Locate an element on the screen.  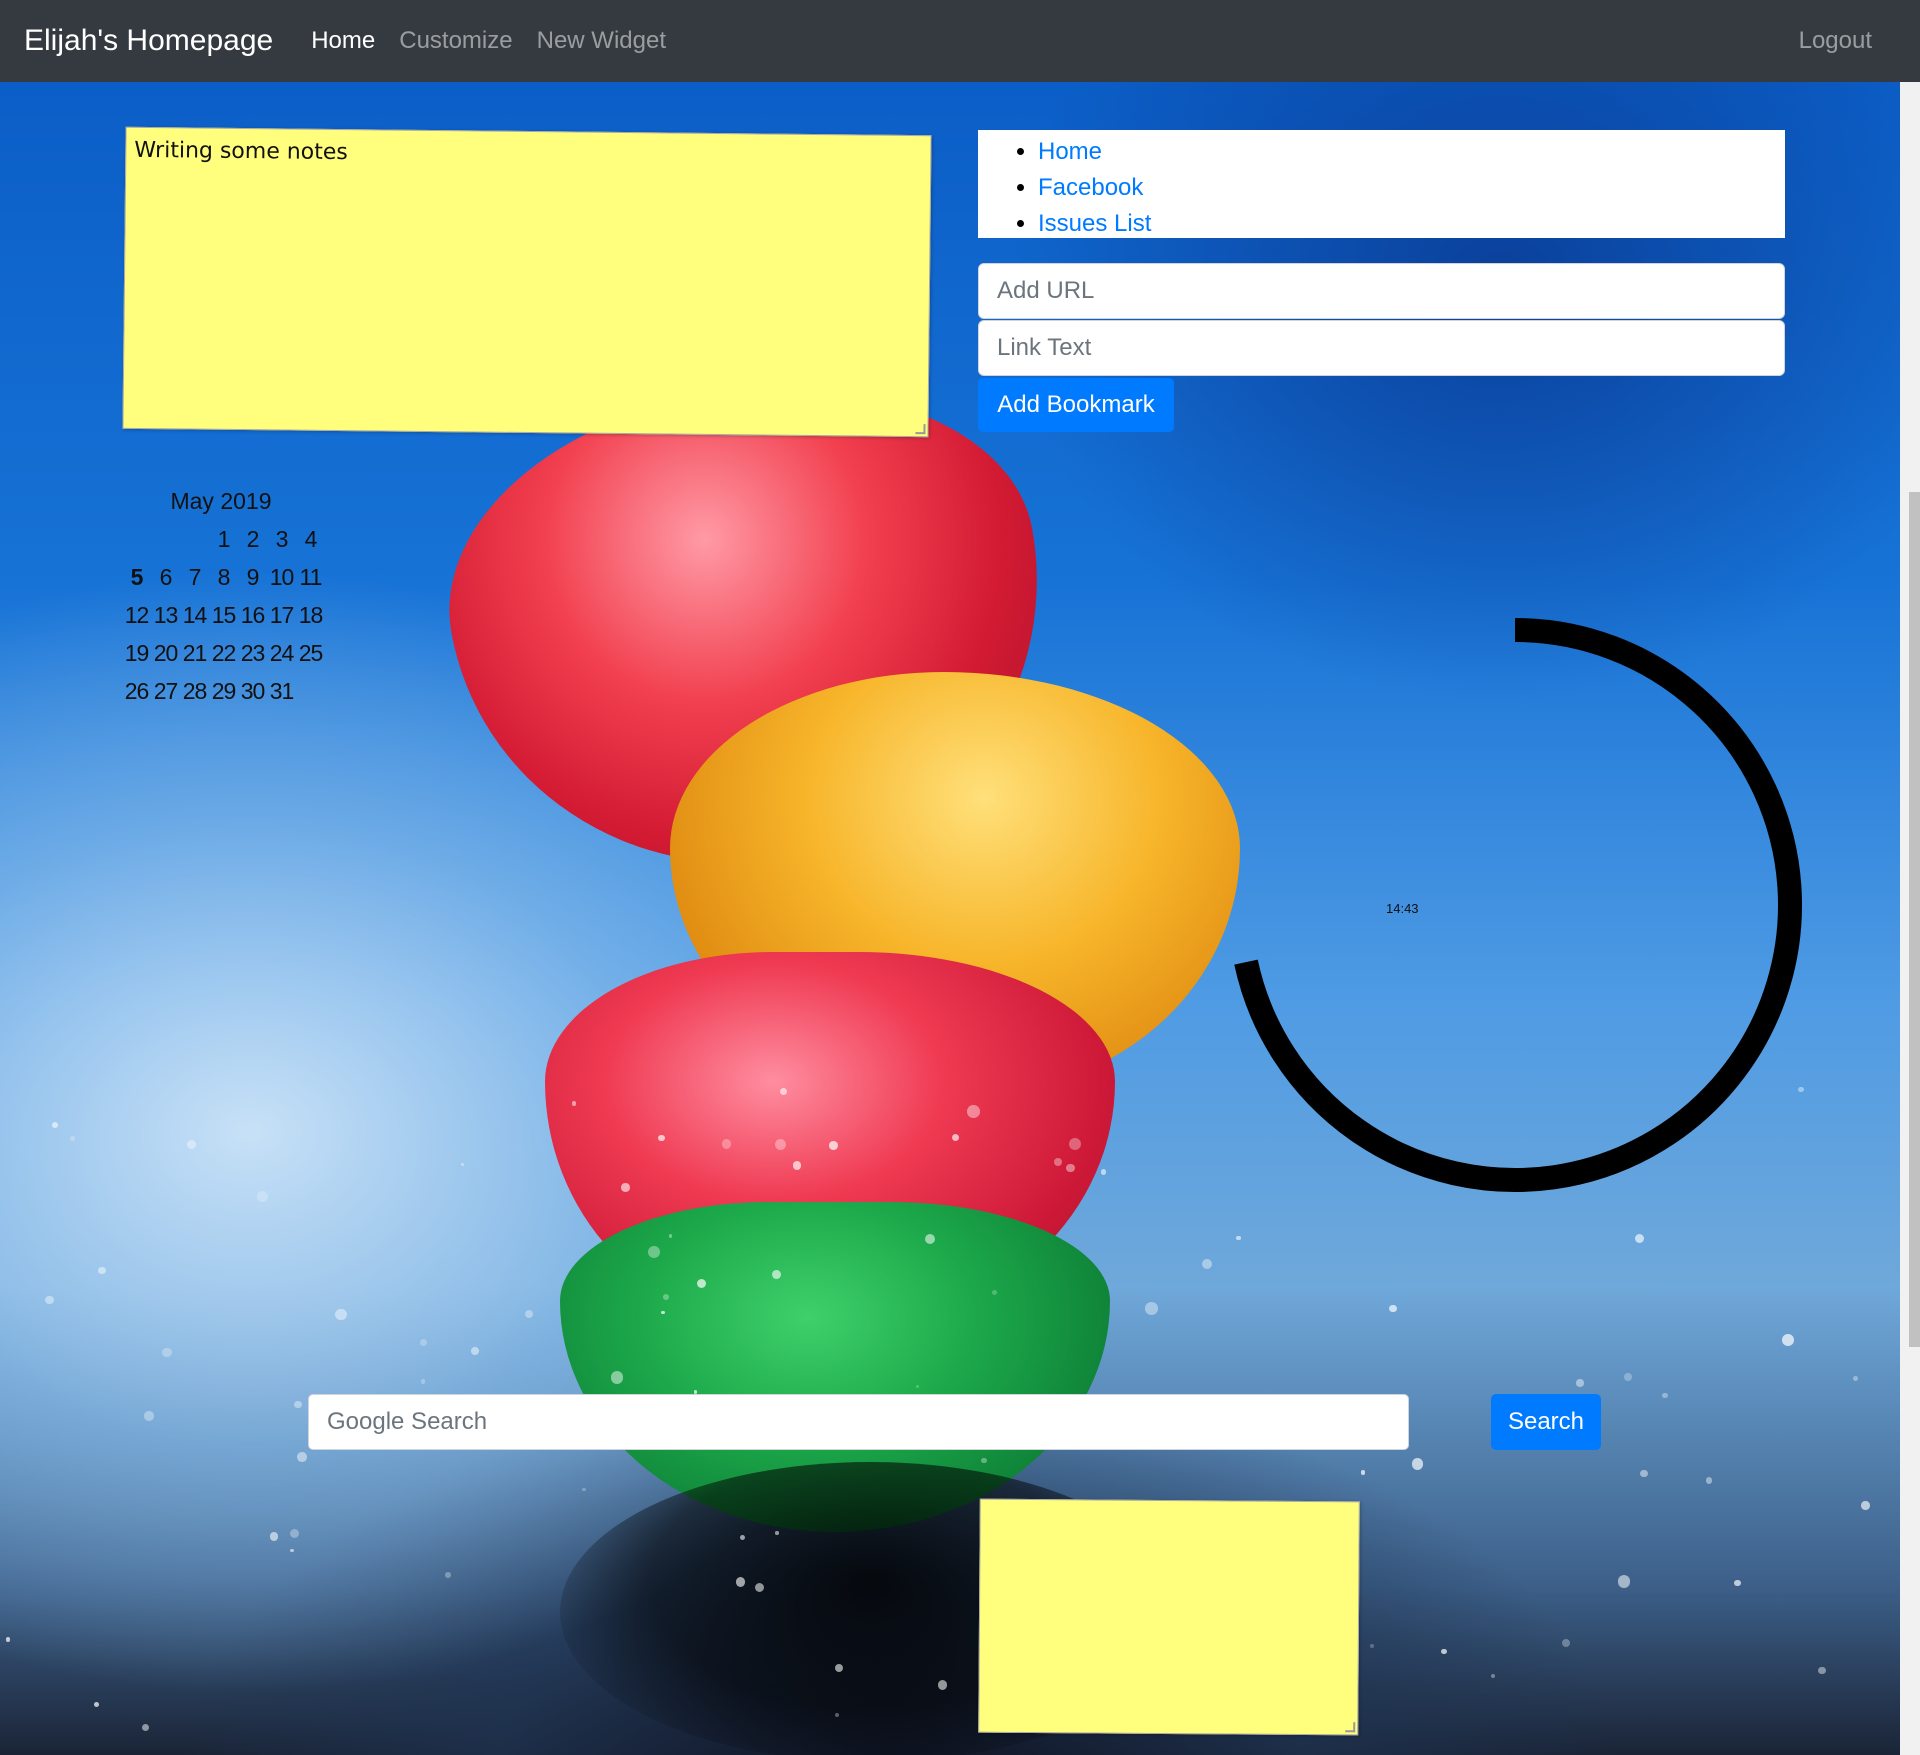
calendar-day: 1 is located at coordinates (223, 539).